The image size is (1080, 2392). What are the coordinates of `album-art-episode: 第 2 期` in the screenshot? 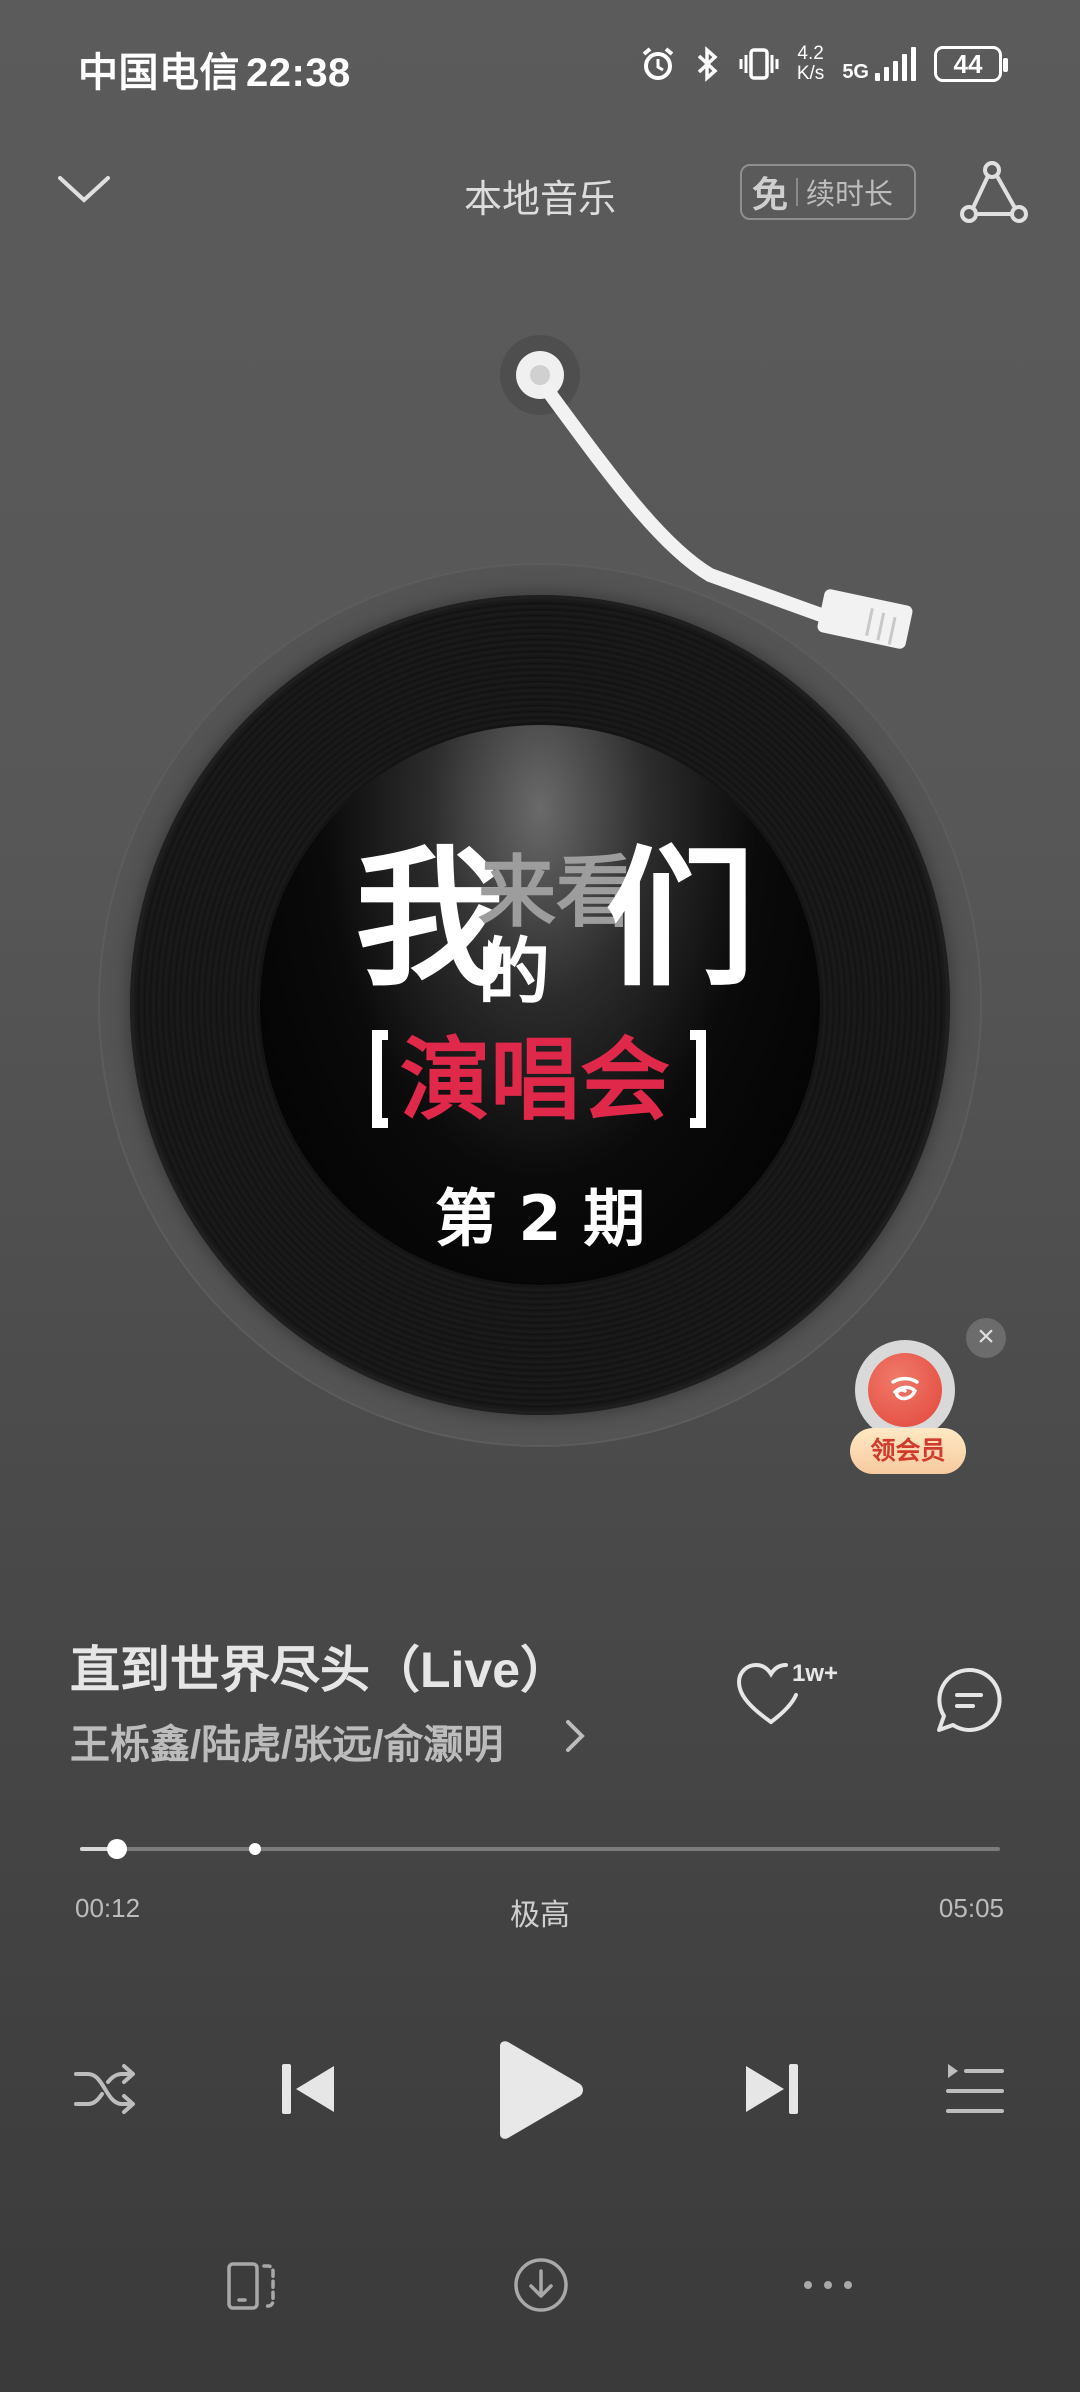 It's located at (540, 1218).